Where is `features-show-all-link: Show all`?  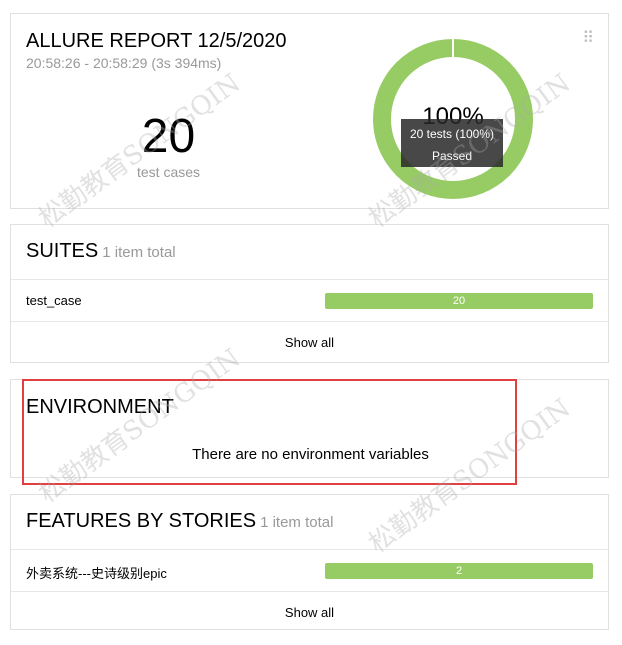
features-show-all-link: Show all is located at coordinates (309, 612).